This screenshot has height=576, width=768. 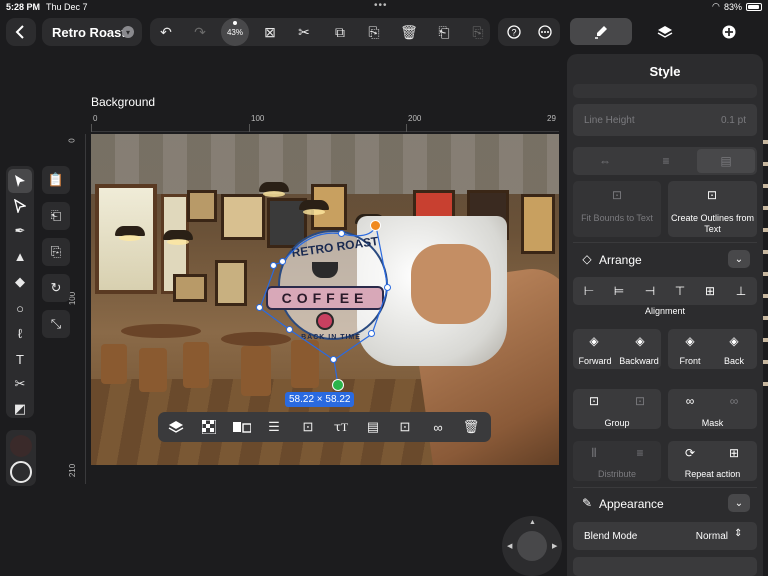 What do you see at coordinates (325, 122) in the screenshot?
I see `top-ruler: 0 100 200 29` at bounding box center [325, 122].